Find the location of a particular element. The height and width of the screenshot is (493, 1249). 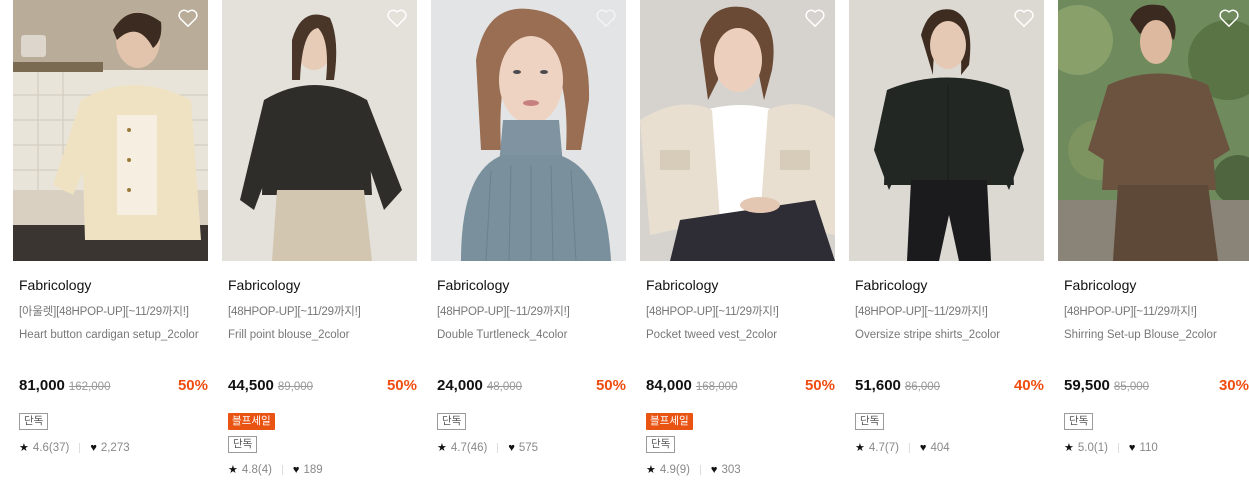

likes-count: 110 is located at coordinates (1148, 447).